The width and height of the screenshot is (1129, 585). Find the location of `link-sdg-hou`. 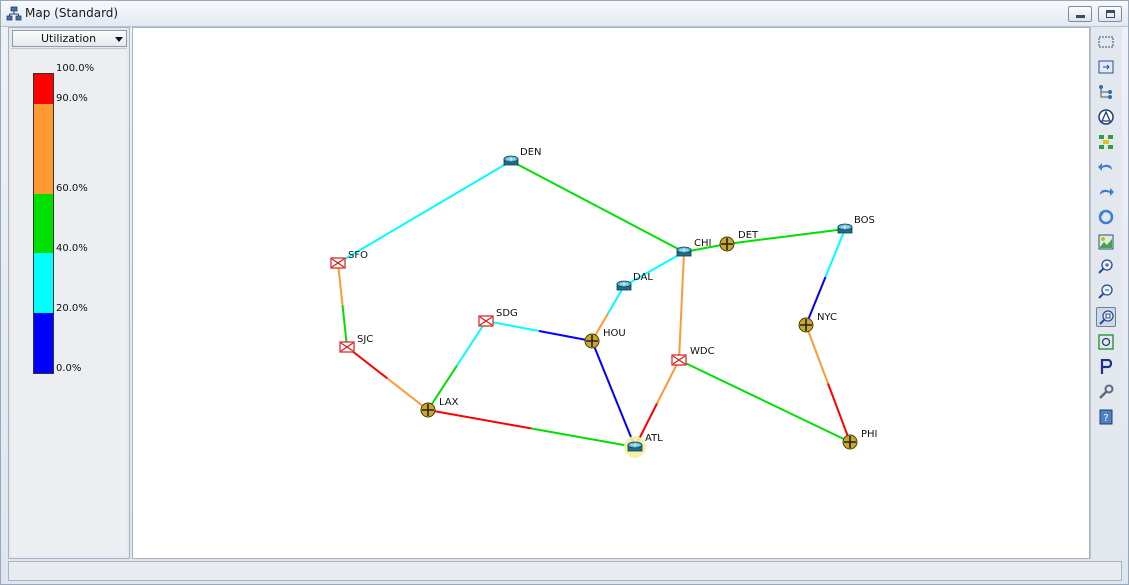

link-sdg-hou is located at coordinates (539, 331).